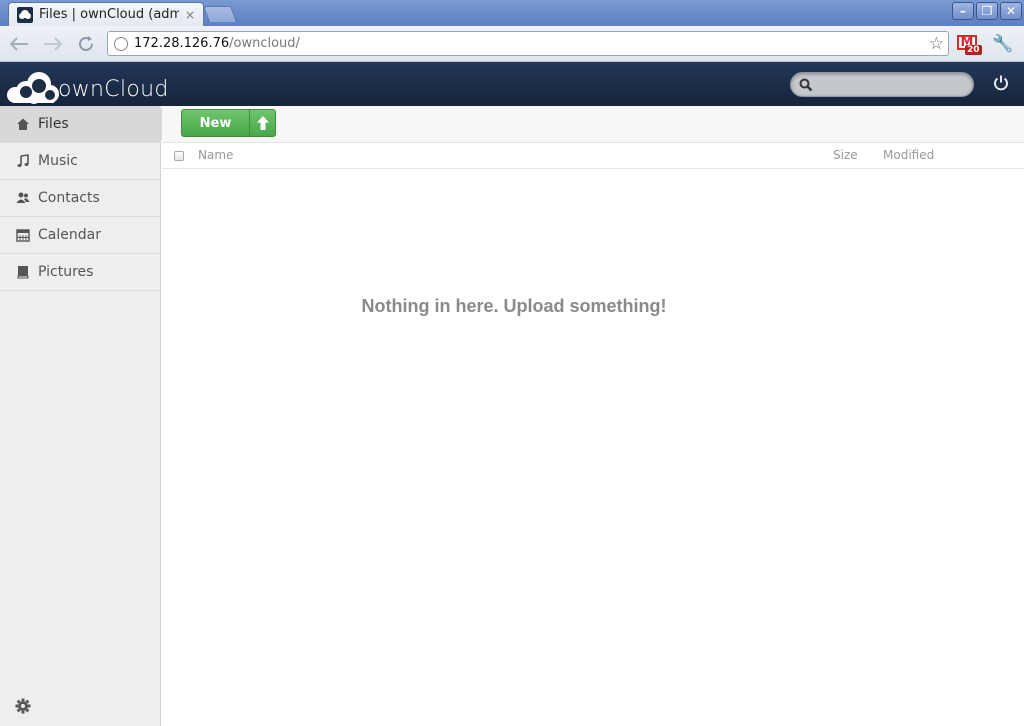 Image resolution: width=1024 pixels, height=726 pixels. Describe the element at coordinates (593, 156) in the screenshot. I see `file-list-header: Name Size Modified` at that location.